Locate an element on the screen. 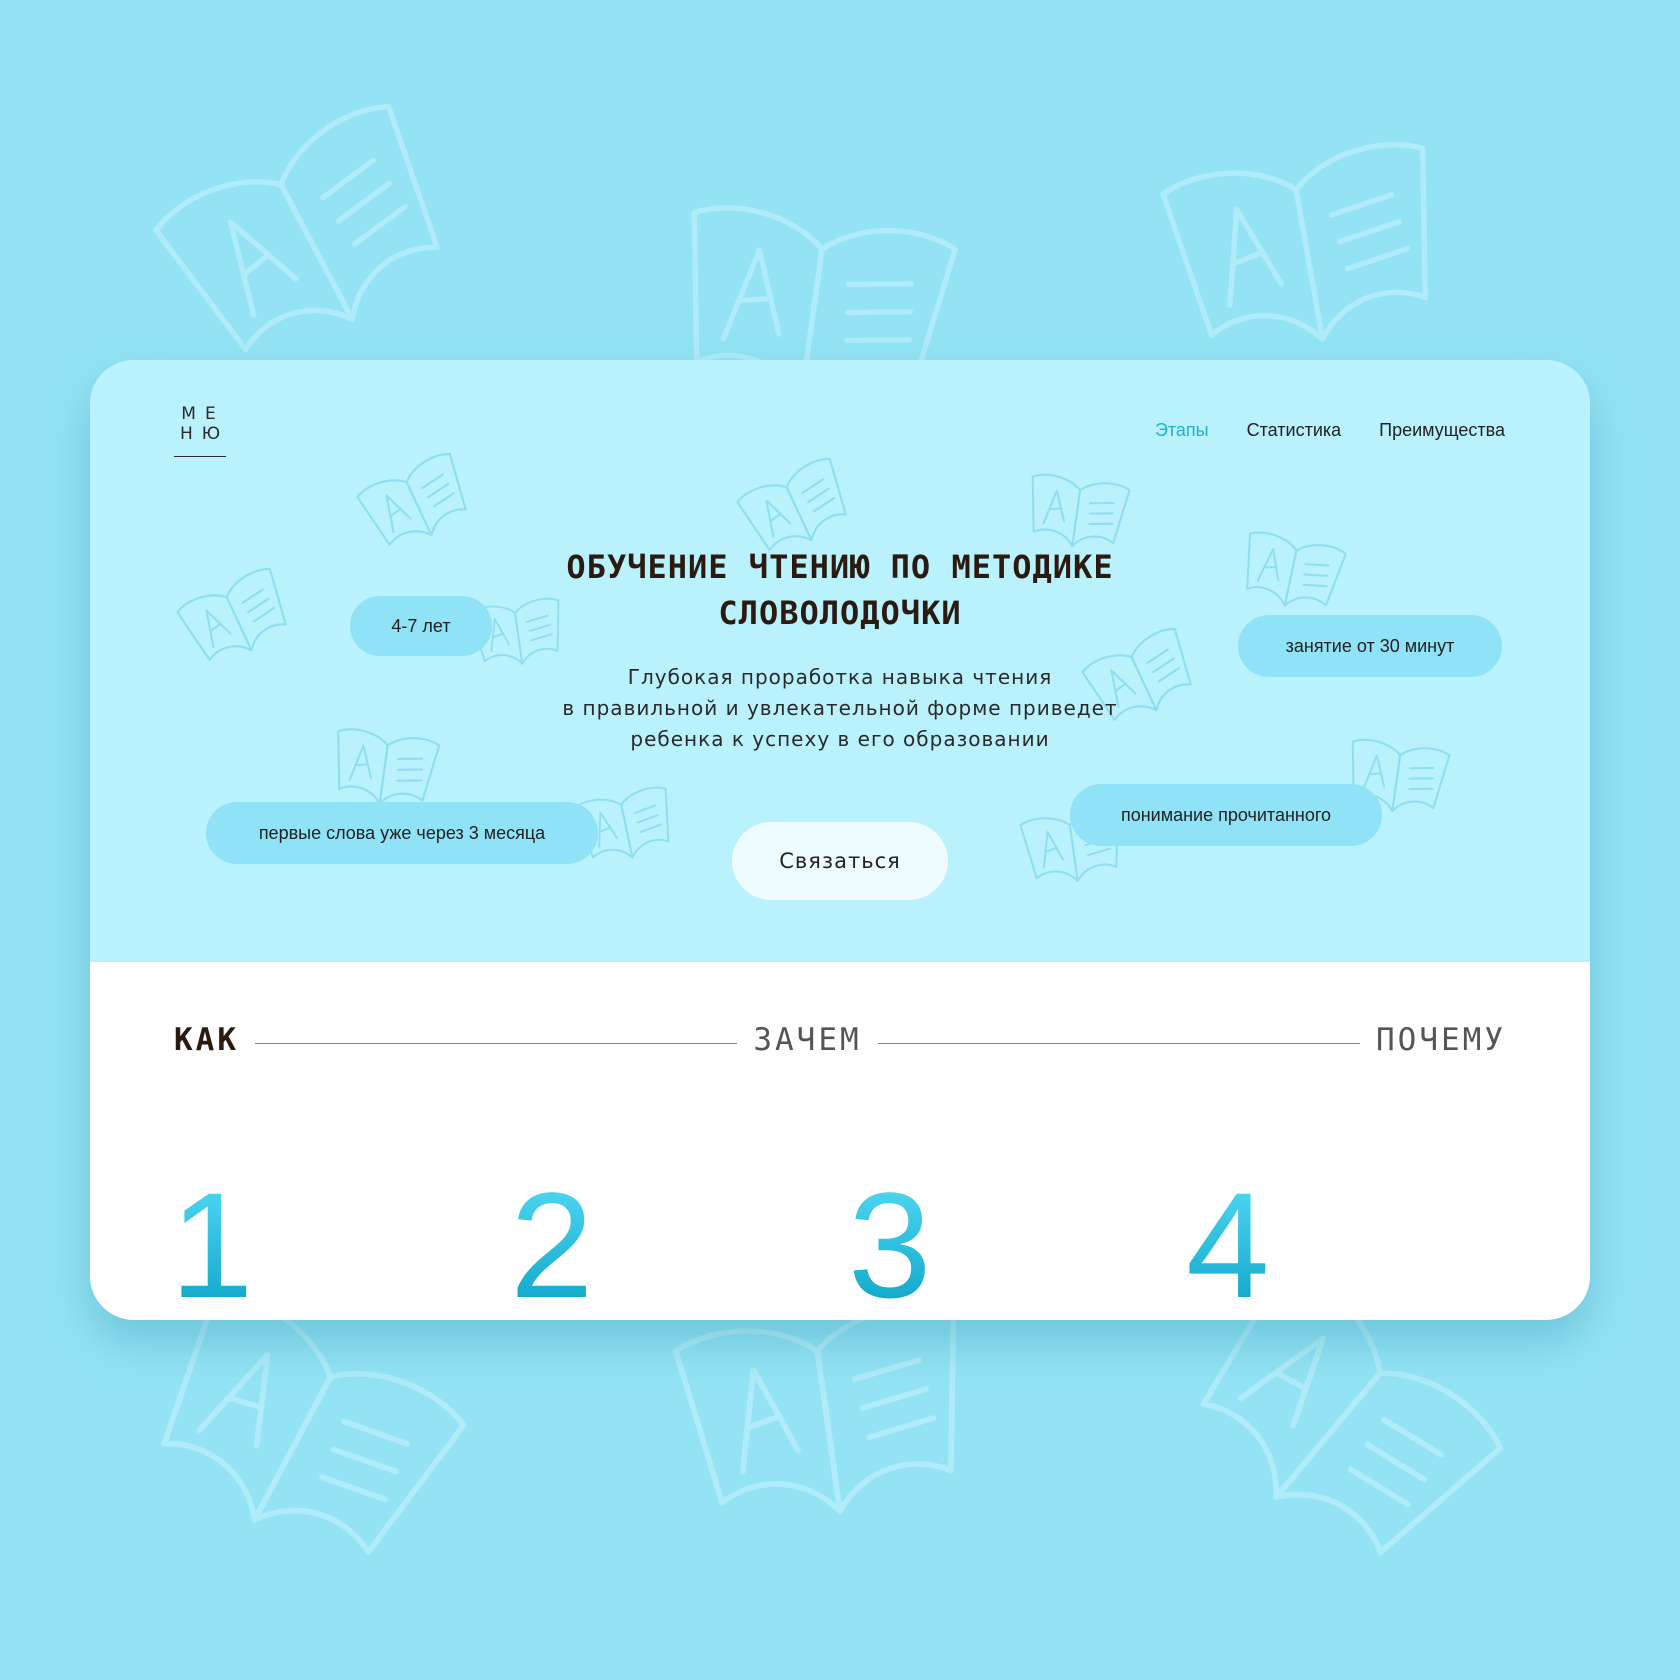 The height and width of the screenshot is (1680, 1680). tag-lesson-duration: занятие от 30 минут is located at coordinates (1370, 646).